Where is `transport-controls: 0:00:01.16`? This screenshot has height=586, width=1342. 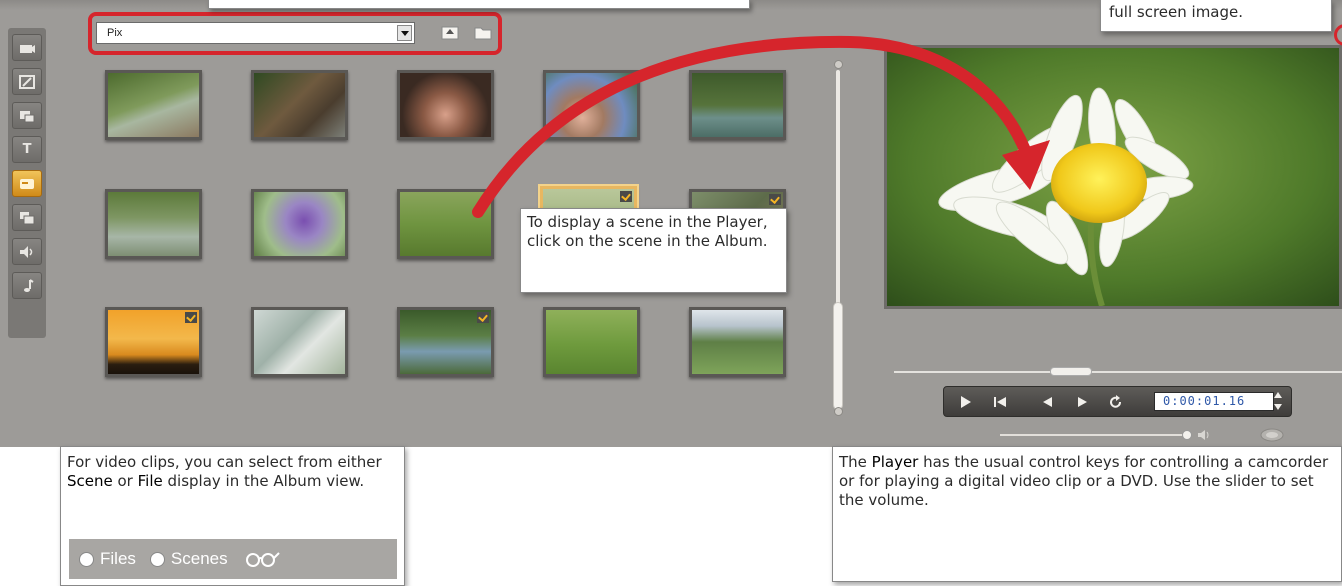 transport-controls: 0:00:01.16 is located at coordinates (1117, 401).